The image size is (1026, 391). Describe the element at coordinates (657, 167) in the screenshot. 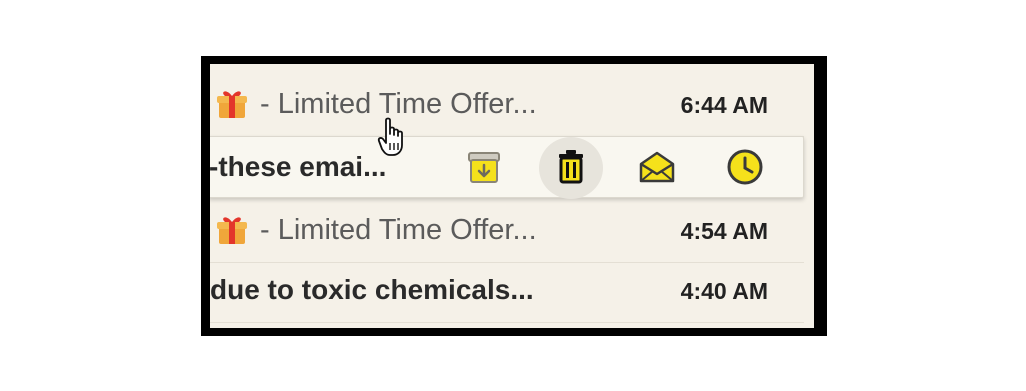

I see `envelope-open-icon` at that location.